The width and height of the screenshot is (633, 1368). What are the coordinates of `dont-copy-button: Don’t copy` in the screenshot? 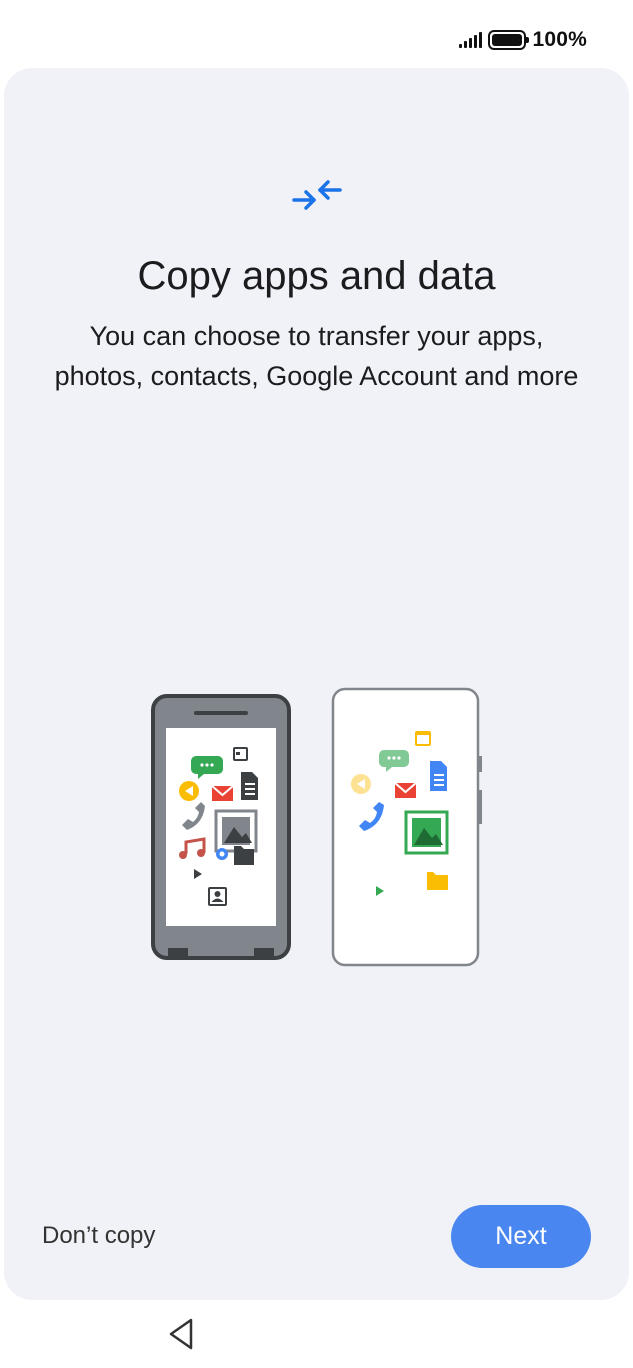 It's located at (98, 1236).